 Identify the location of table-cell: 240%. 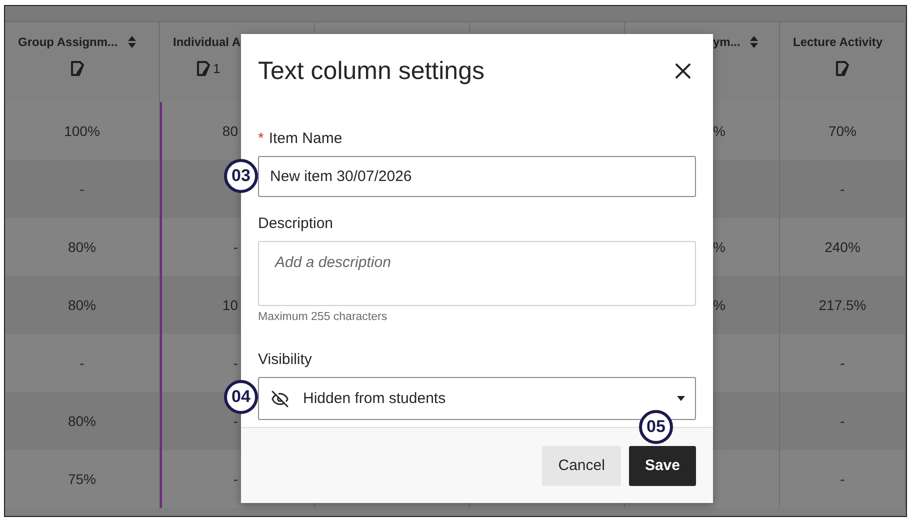
(842, 247).